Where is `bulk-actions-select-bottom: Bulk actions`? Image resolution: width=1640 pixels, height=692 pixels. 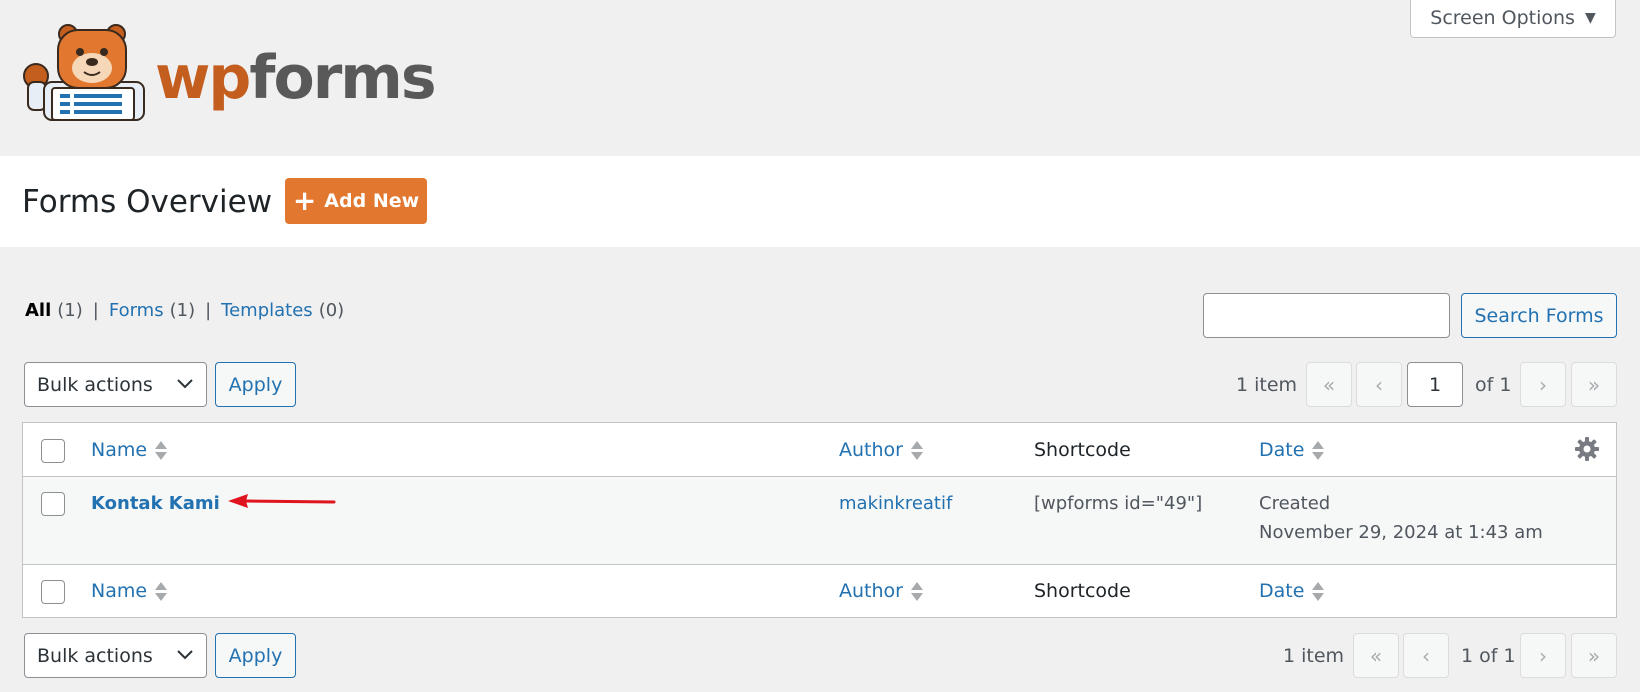 bulk-actions-select-bottom: Bulk actions is located at coordinates (115, 655).